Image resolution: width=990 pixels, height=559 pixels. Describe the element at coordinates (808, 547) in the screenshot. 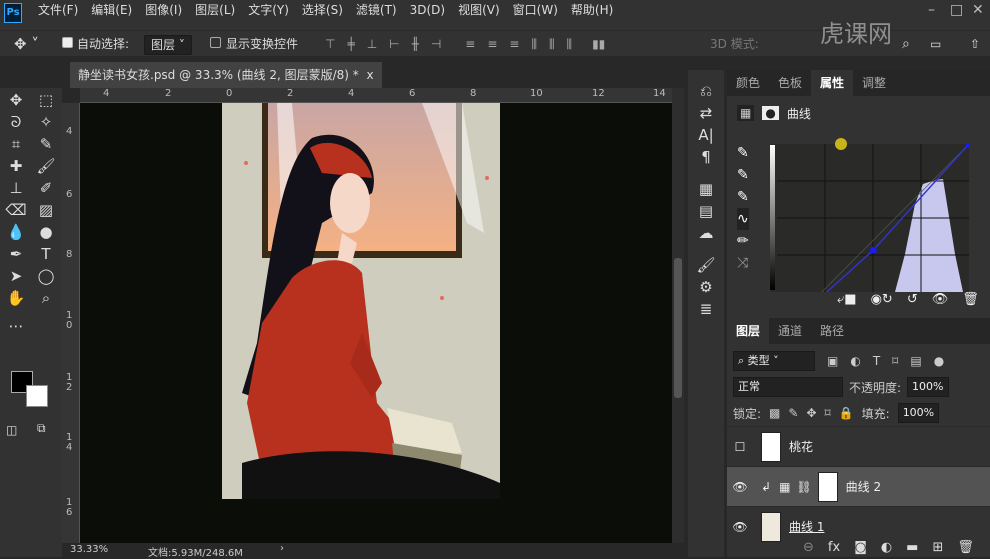

I see `link-layers-icon: ⊖` at that location.